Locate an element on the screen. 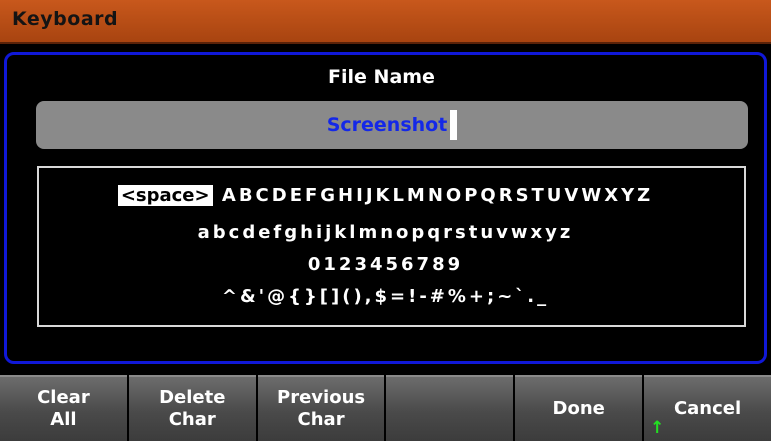  space-key: <space> is located at coordinates (165, 195).